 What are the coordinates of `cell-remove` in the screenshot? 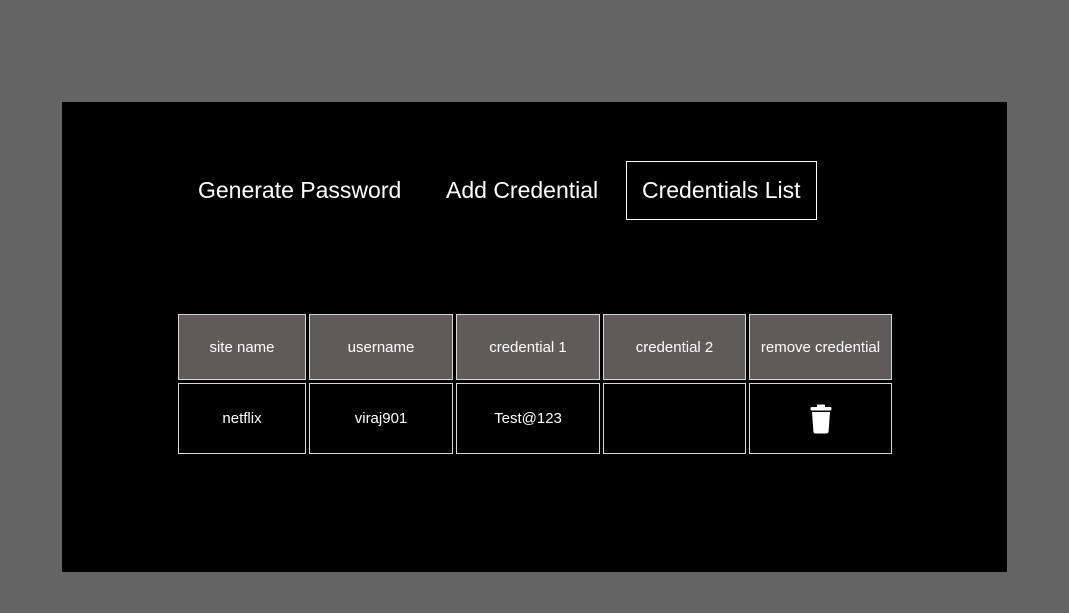 It's located at (820, 418).